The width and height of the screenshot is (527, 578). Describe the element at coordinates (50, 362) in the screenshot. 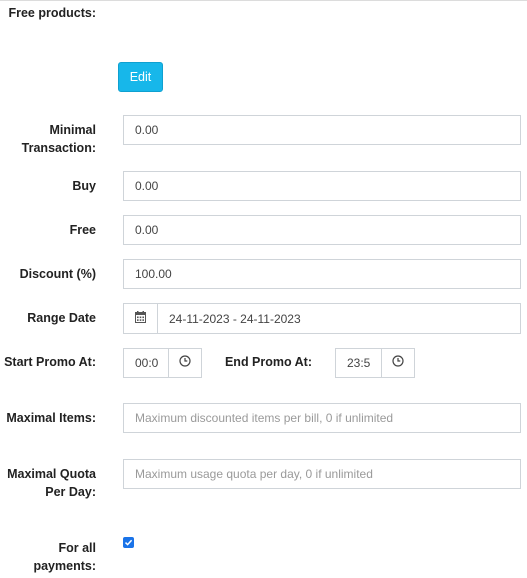

I see `start-promo-label: Start Promo At:` at that location.